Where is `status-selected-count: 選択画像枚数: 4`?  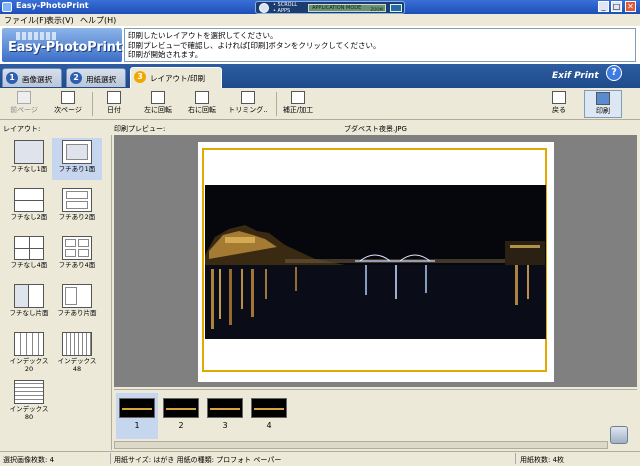
status-selected-count: 選択画像枚数: 4 is located at coordinates (29, 460).